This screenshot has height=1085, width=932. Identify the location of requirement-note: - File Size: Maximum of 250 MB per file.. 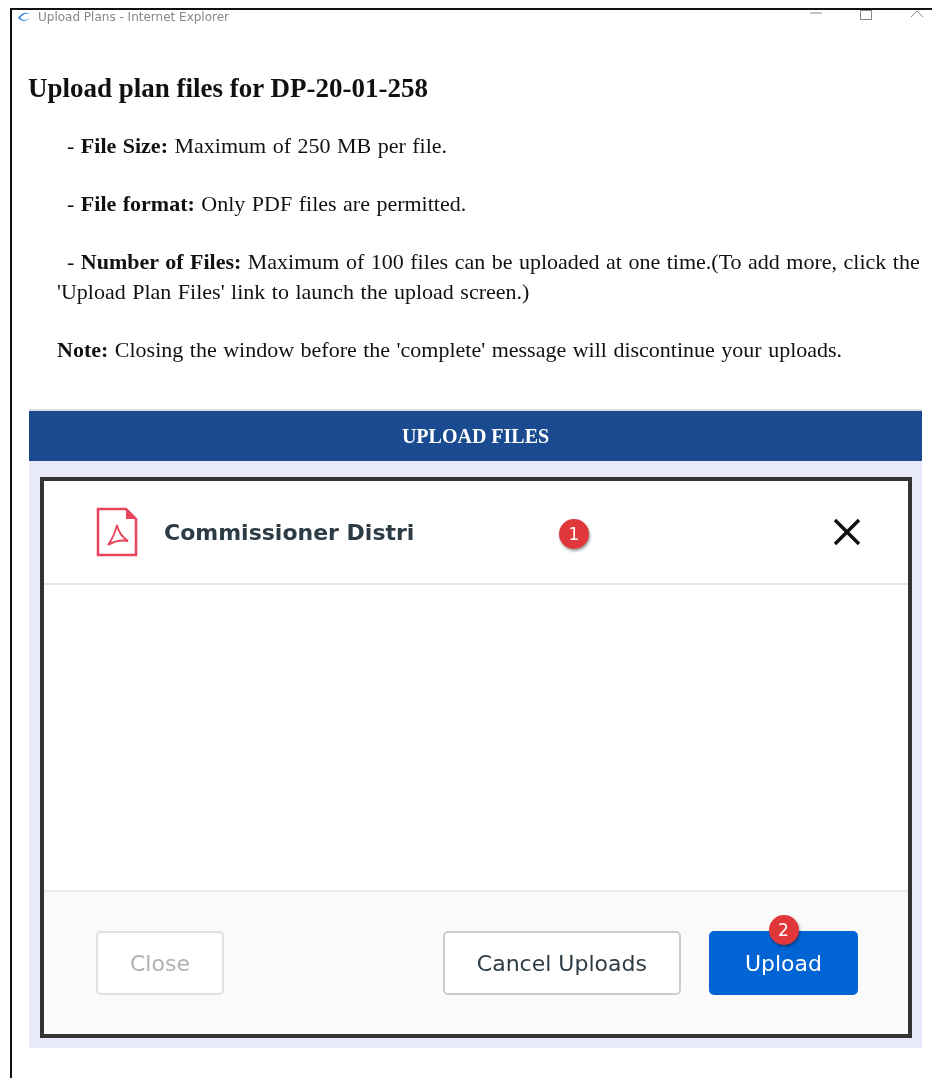
(257, 146).